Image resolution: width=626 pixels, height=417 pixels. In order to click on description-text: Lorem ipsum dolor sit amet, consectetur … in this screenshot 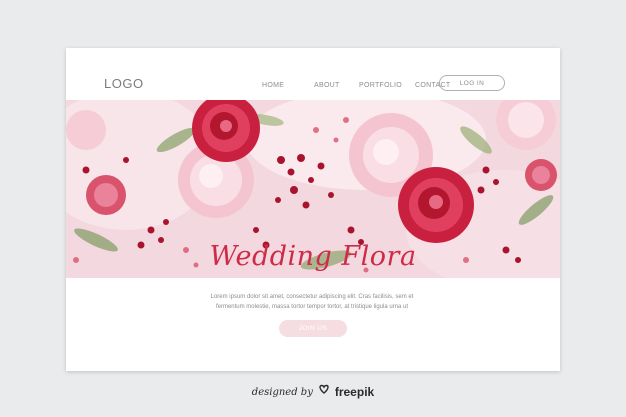, I will do `click(312, 302)`.